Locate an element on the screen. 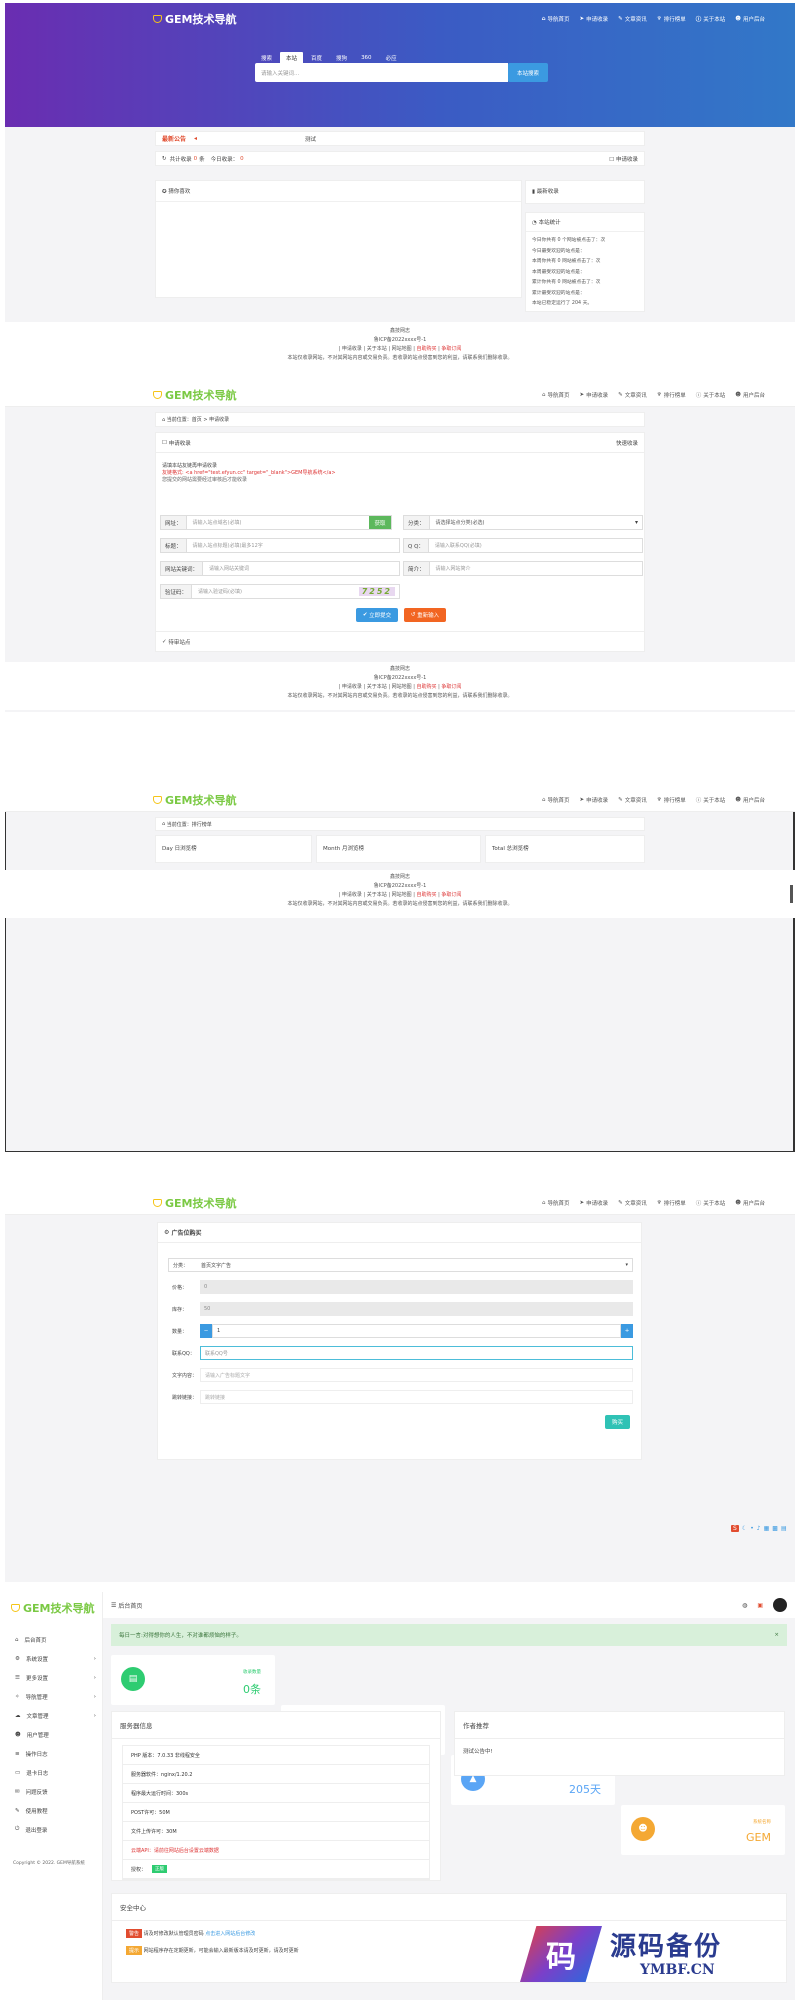 The image size is (800, 2004). menu-item-cardlog: ▭ 退卡日志 is located at coordinates (53, 1772).